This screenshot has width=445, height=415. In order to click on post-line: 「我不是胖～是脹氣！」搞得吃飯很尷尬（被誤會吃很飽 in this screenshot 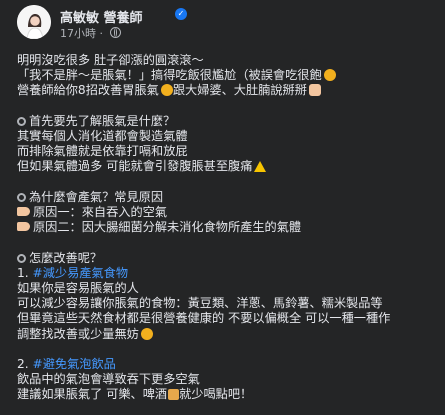, I will do `click(229, 75)`.